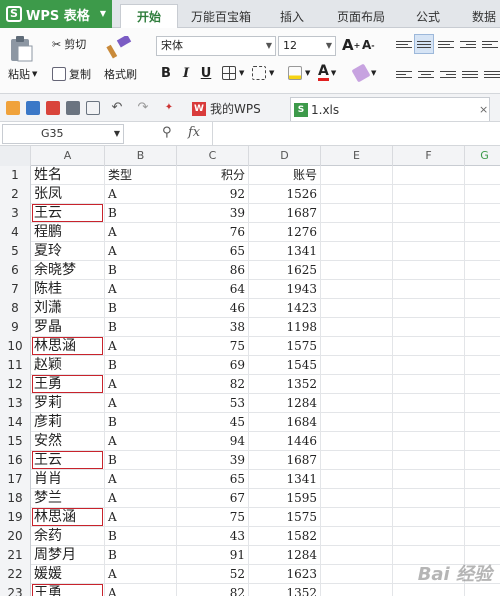 The height and width of the screenshot is (596, 500). Describe the element at coordinates (15, 232) in the screenshot. I see `row-header: 4` at that location.